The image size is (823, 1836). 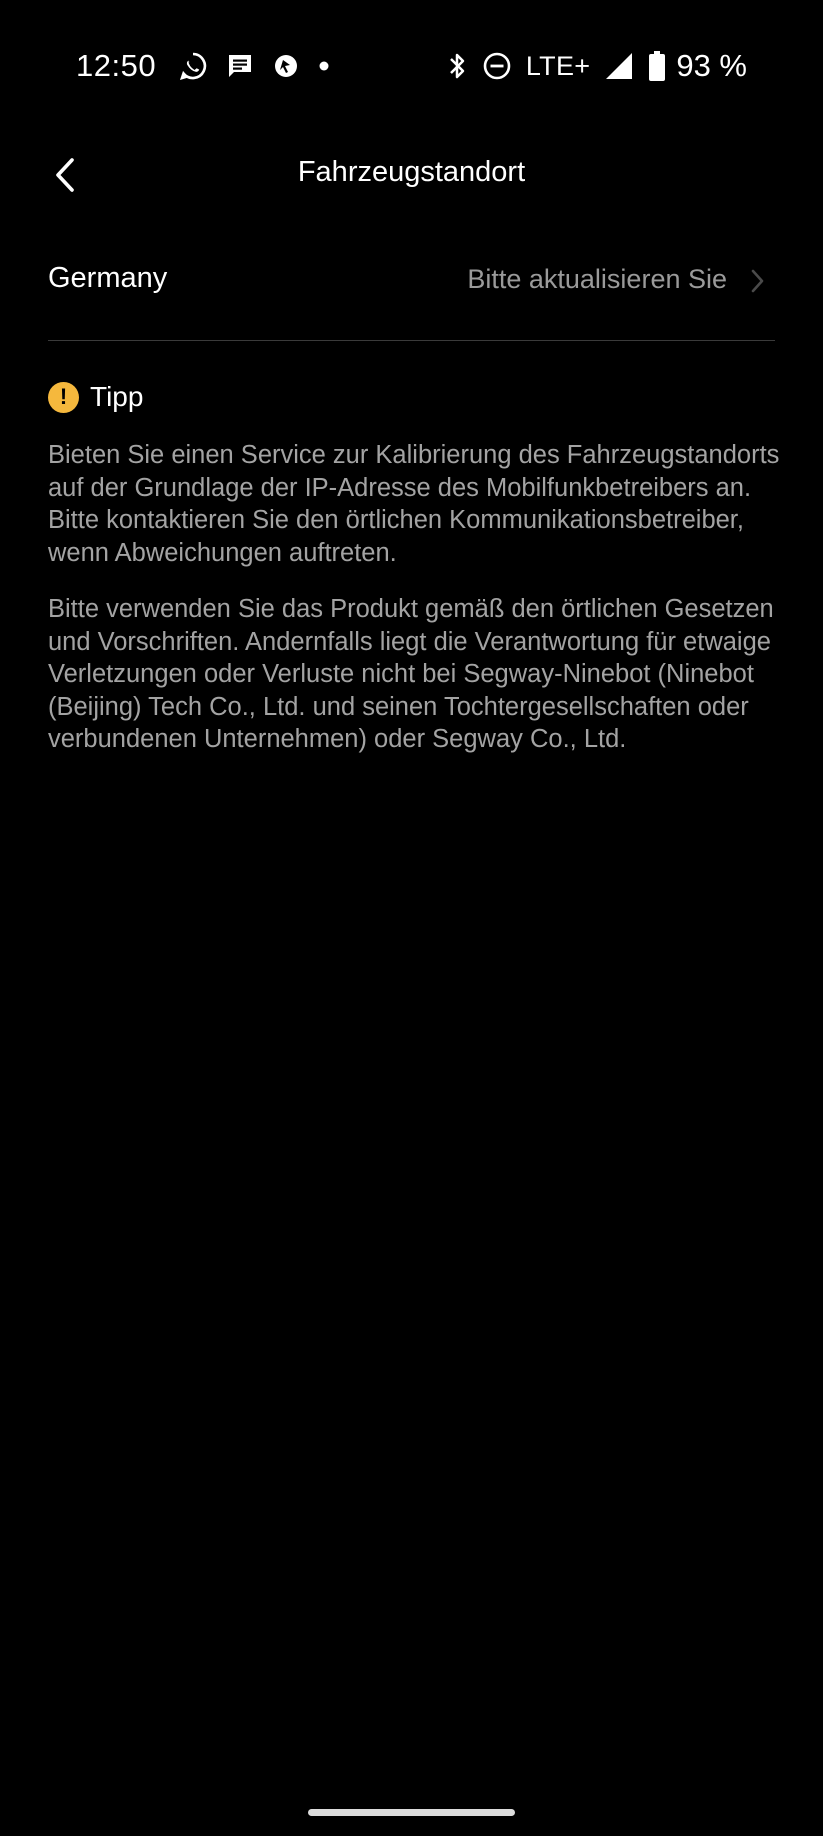 I want to click on home-indicator, so click(x=411, y=1812).